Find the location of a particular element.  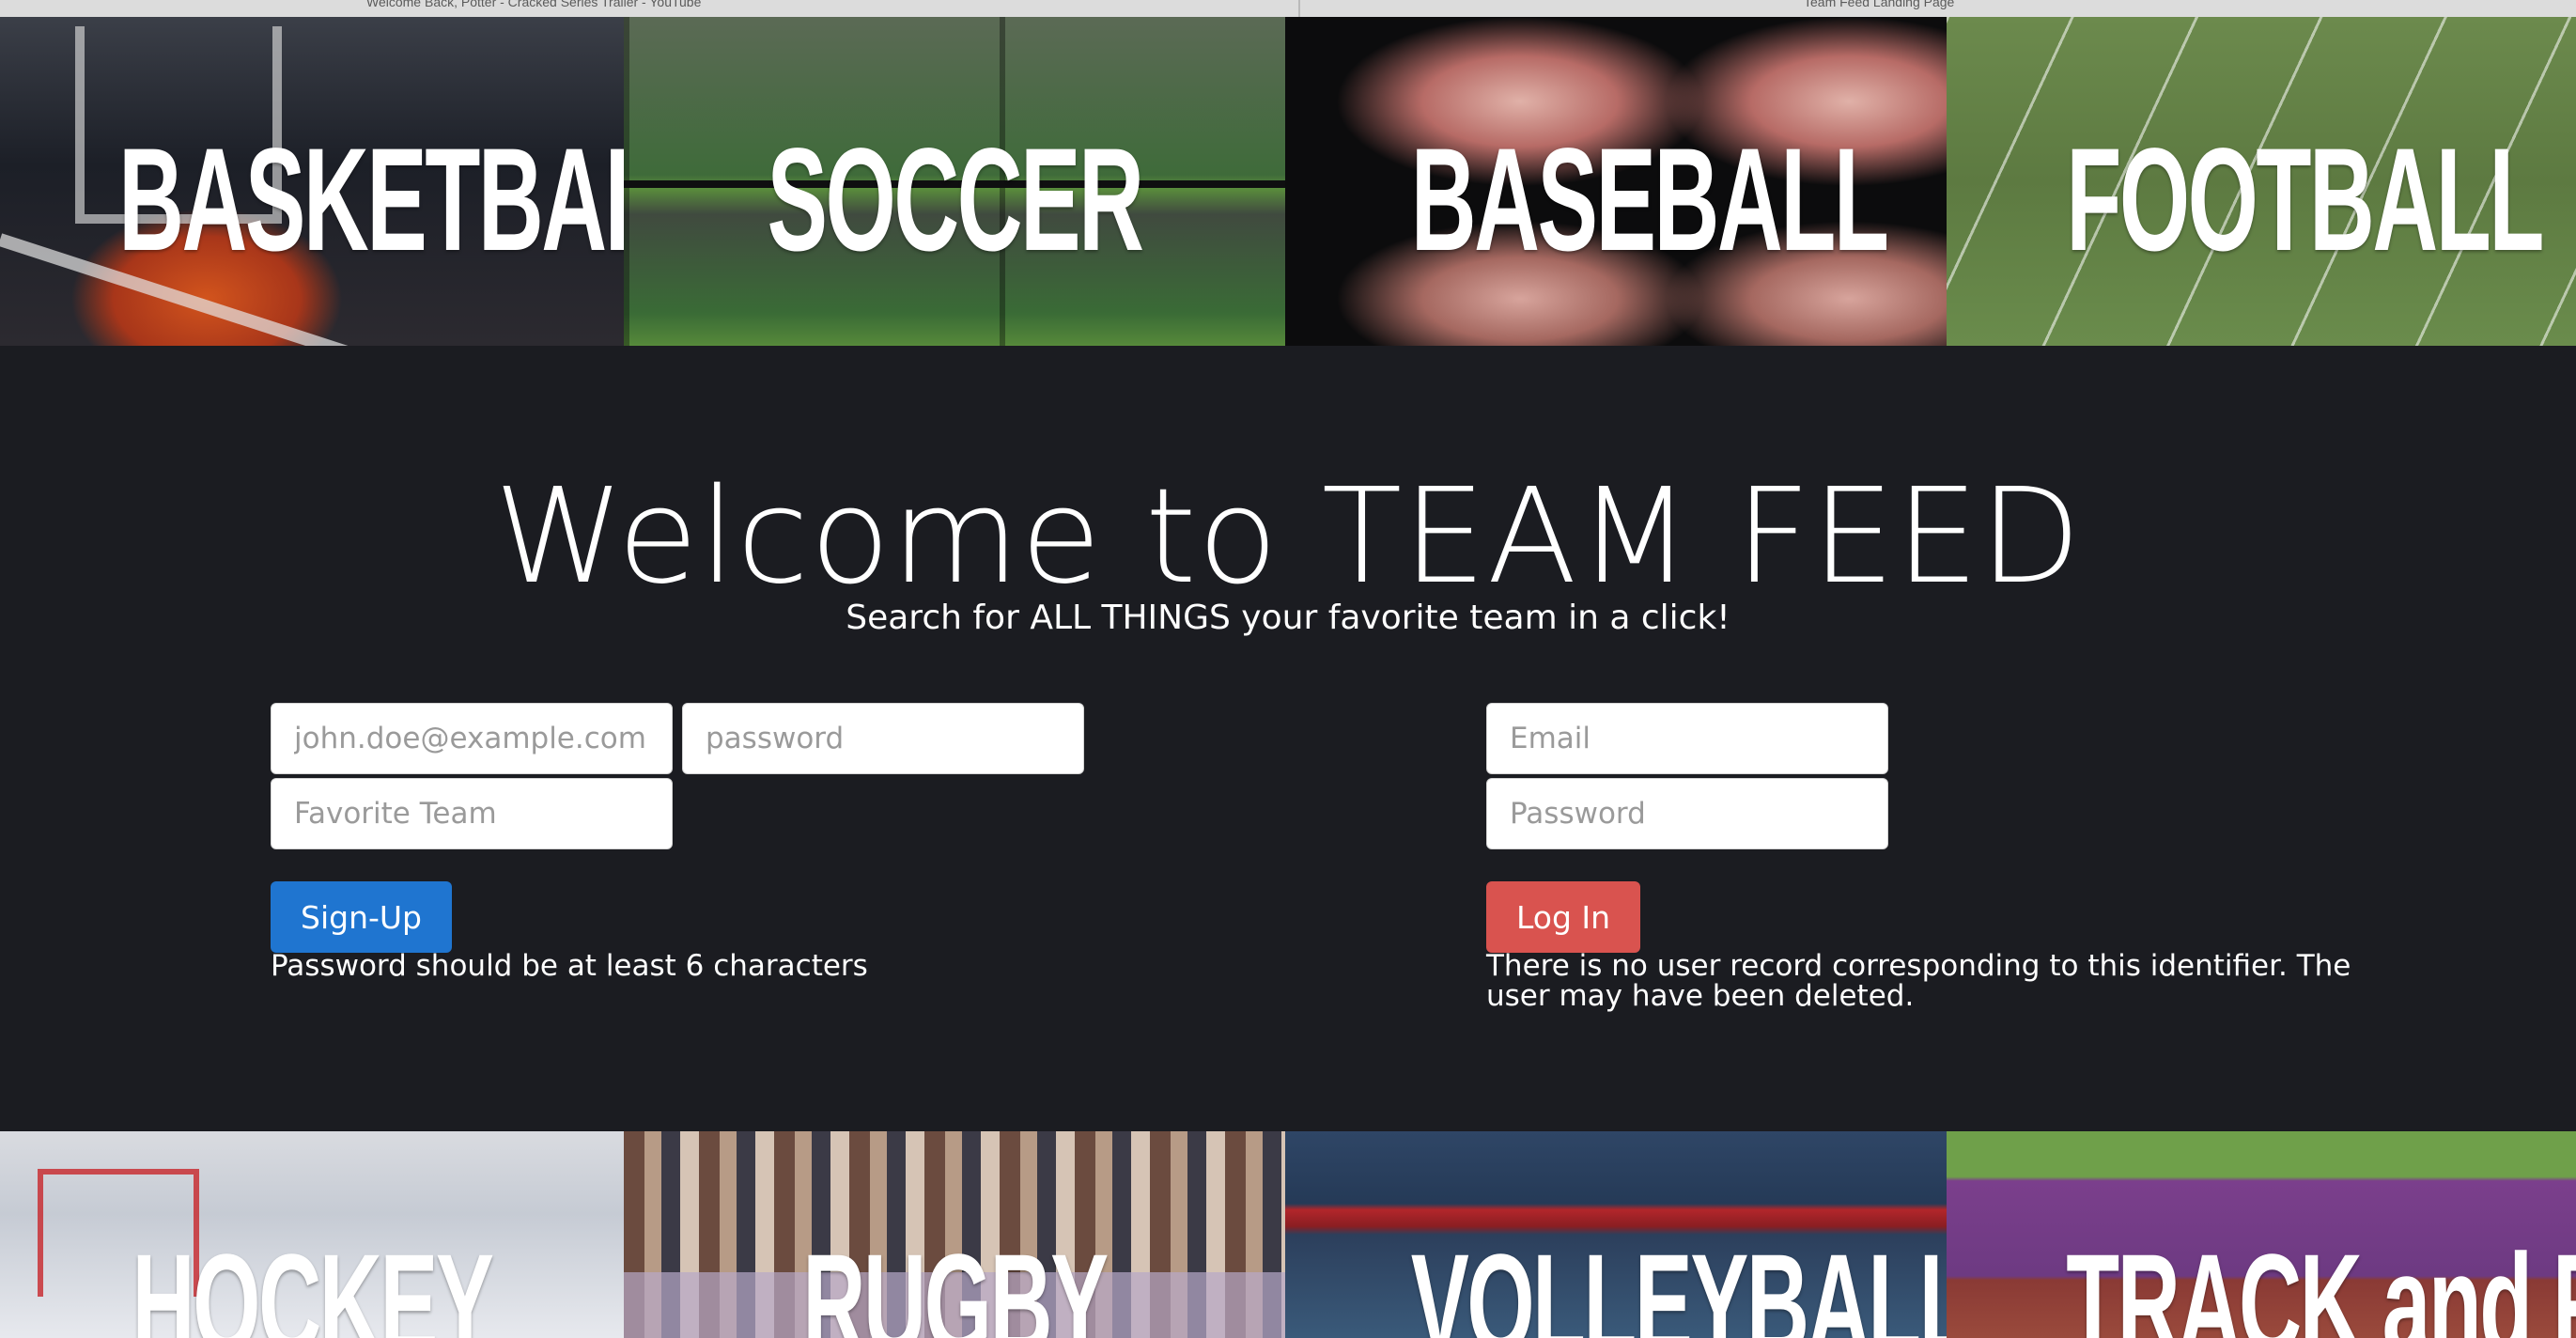

sport-tile-track-and-field: TRACK and FIELD is located at coordinates (2261, 1234).